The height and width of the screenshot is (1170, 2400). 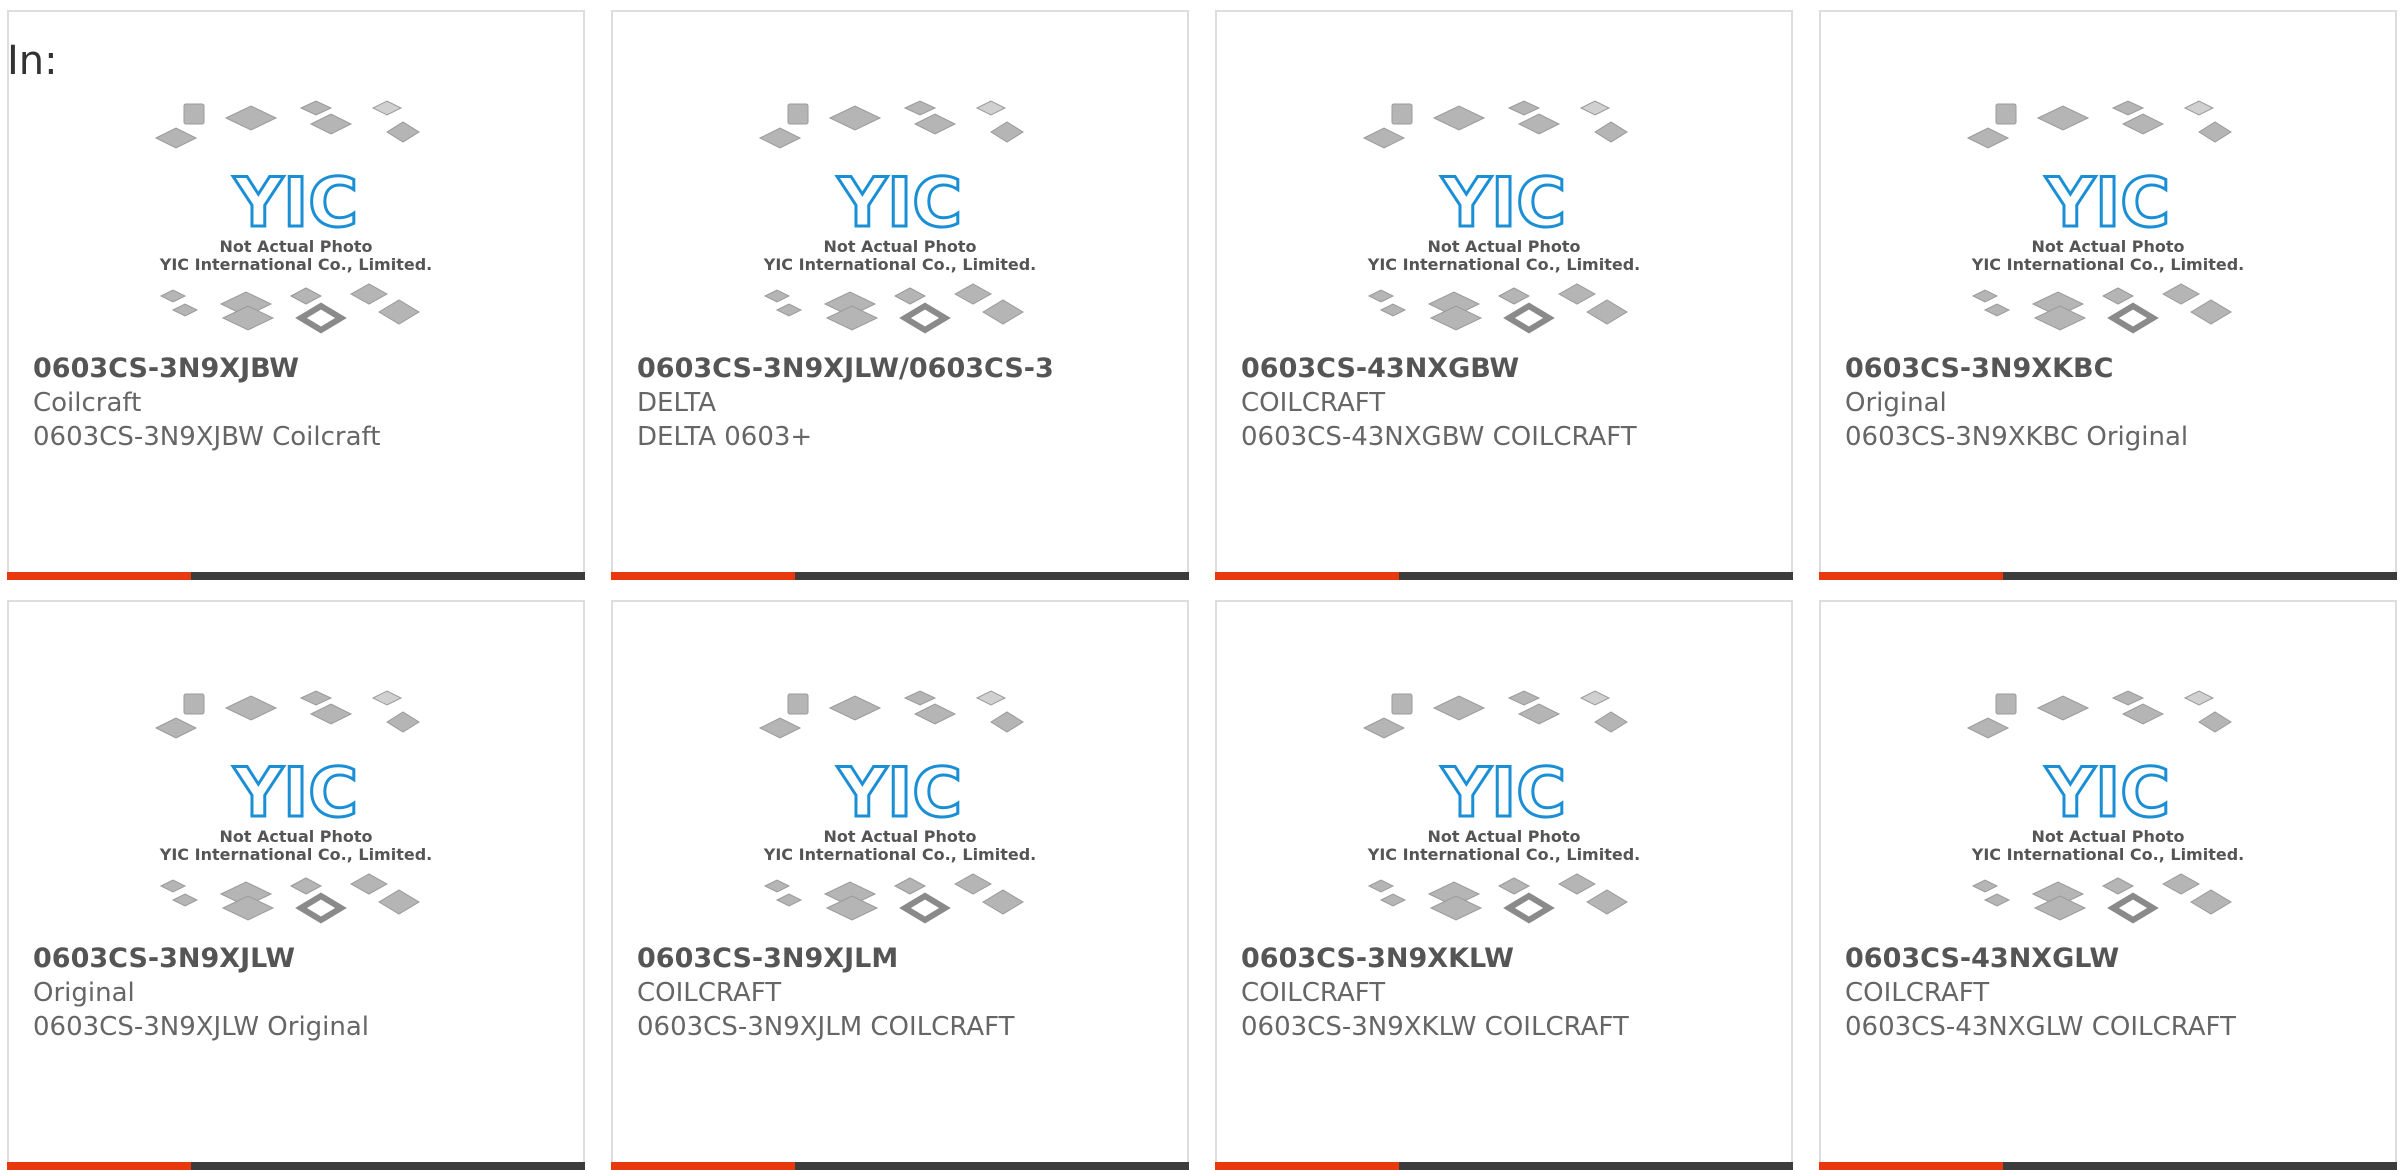 I want to click on part-number: 0603CS-3N9XJLM, so click(x=907, y=959).